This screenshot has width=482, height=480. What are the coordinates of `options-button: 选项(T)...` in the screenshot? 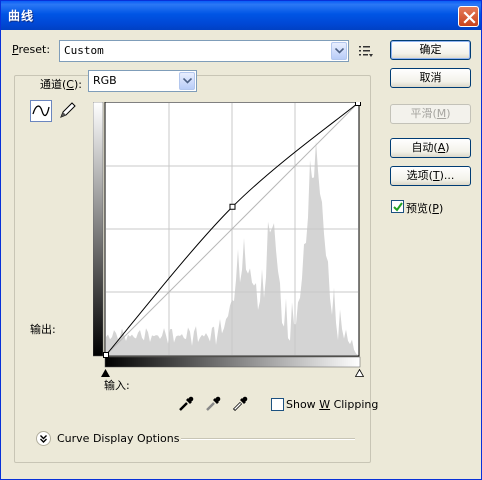 It's located at (430, 176).